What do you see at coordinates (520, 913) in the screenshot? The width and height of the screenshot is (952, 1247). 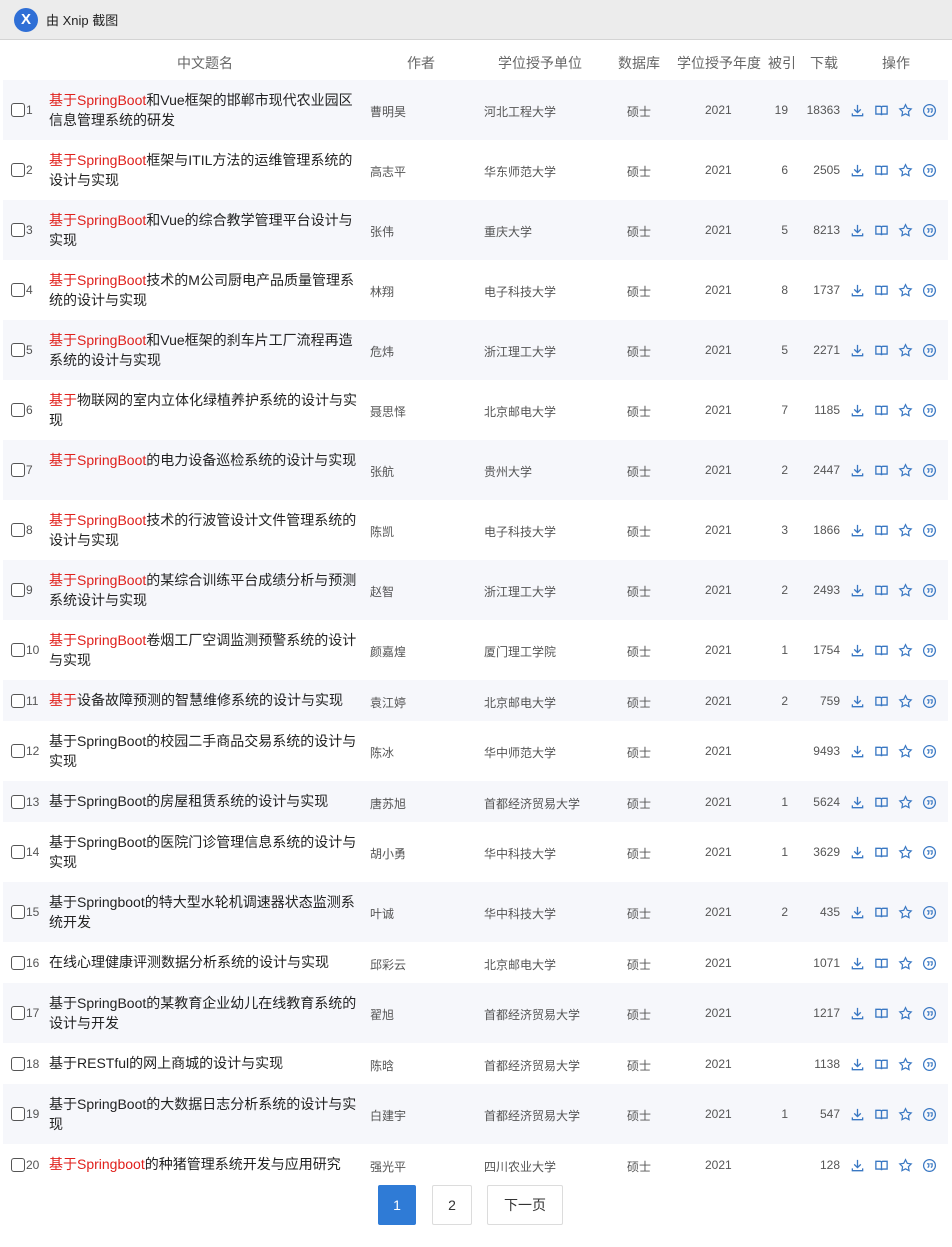 I see `unit-link: 华中科技大学` at bounding box center [520, 913].